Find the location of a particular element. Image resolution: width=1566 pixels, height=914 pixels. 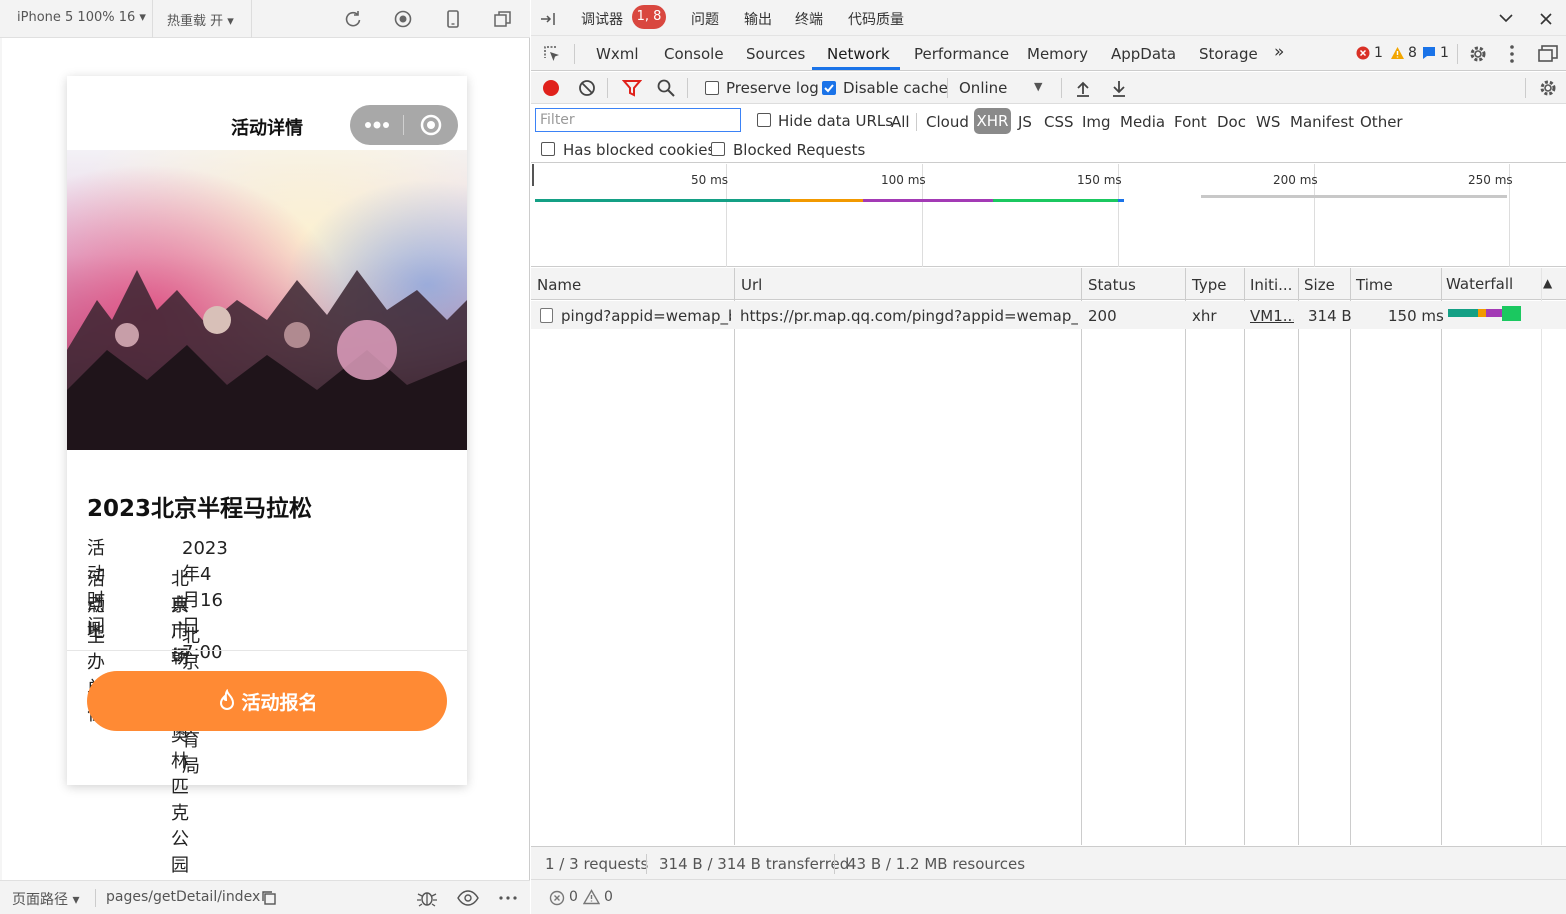

hot-reload-select: 热重载 开 ▾ is located at coordinates (200, 19).